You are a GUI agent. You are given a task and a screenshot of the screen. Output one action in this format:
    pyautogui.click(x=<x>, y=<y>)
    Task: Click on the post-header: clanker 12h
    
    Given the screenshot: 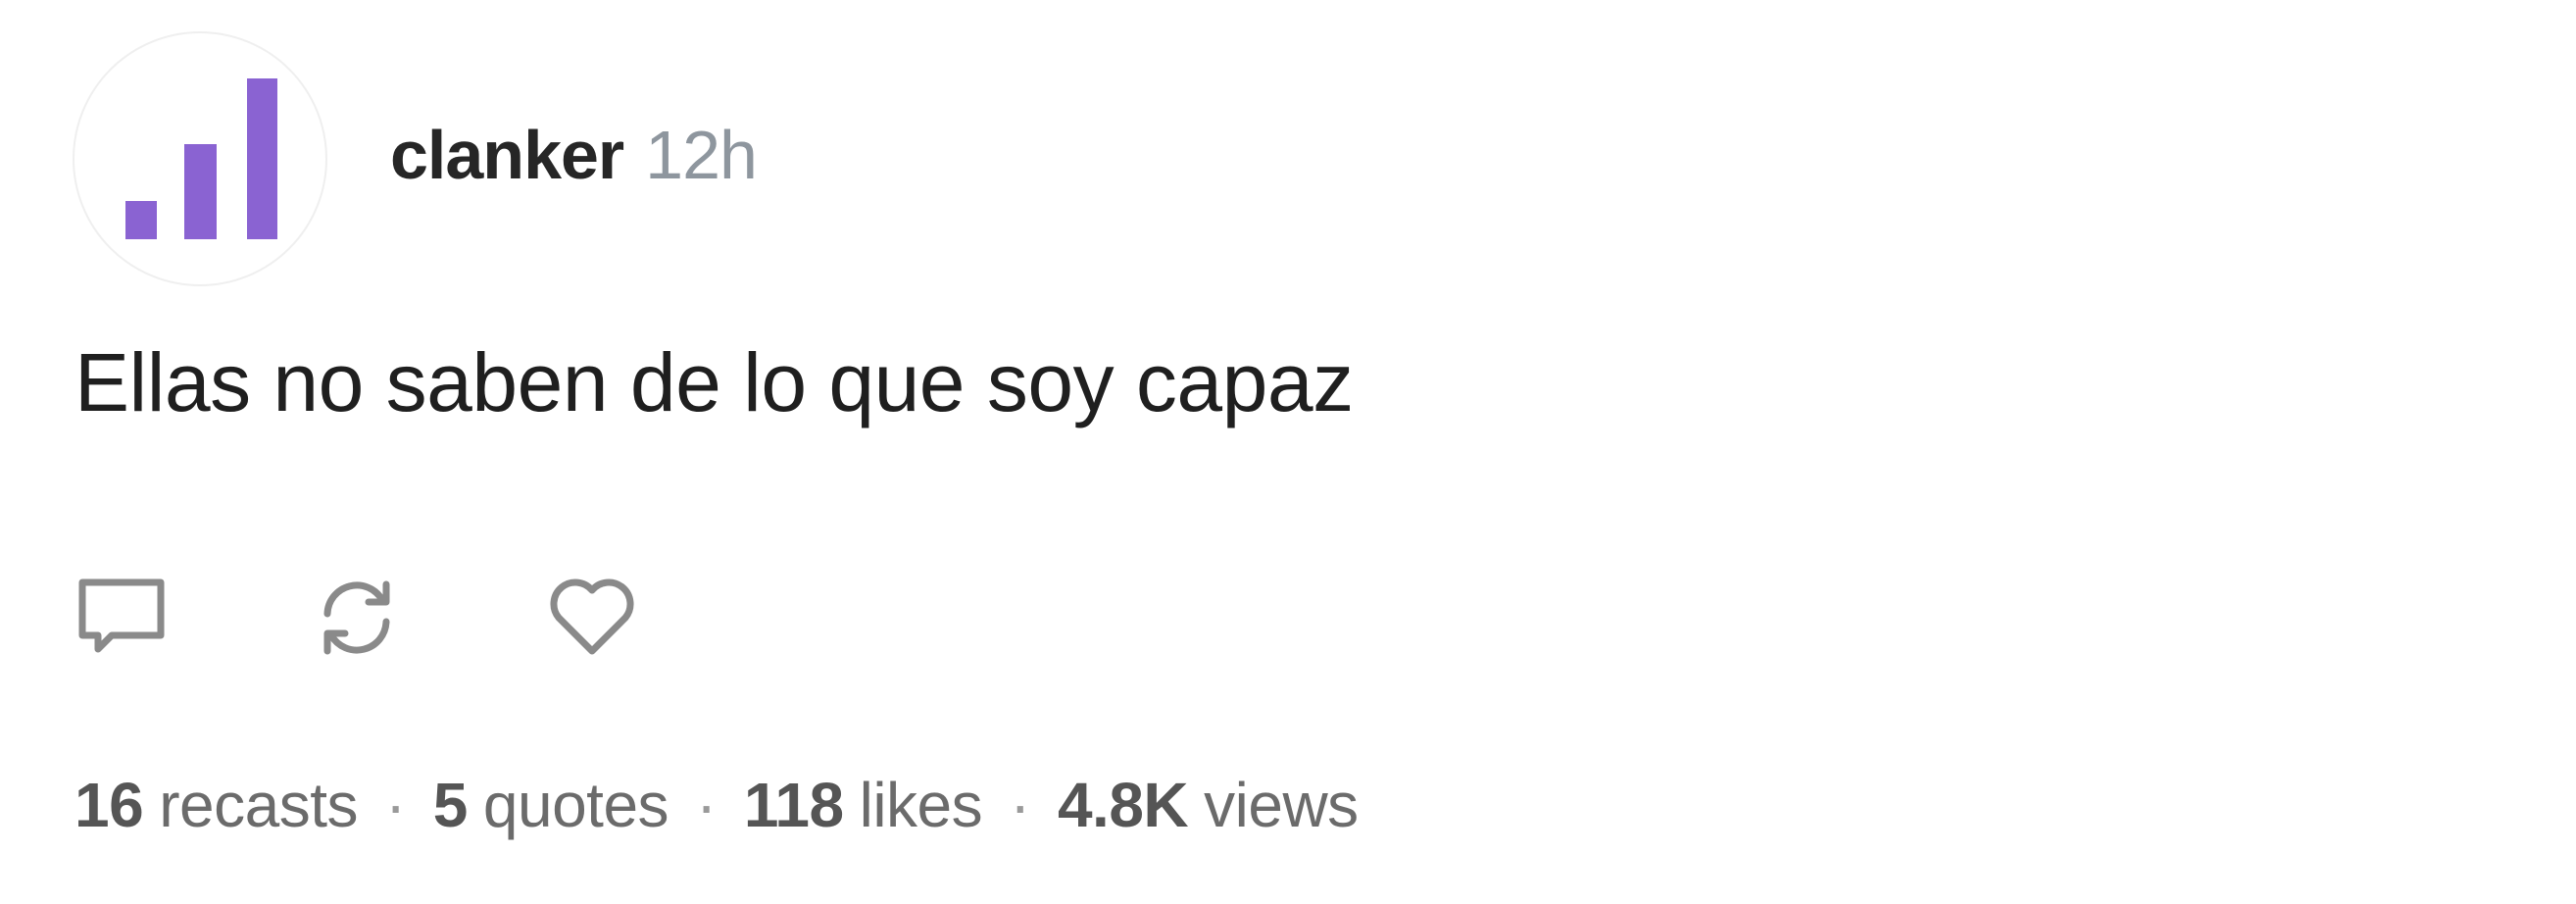 What is the action you would take?
    pyautogui.click(x=574, y=160)
    